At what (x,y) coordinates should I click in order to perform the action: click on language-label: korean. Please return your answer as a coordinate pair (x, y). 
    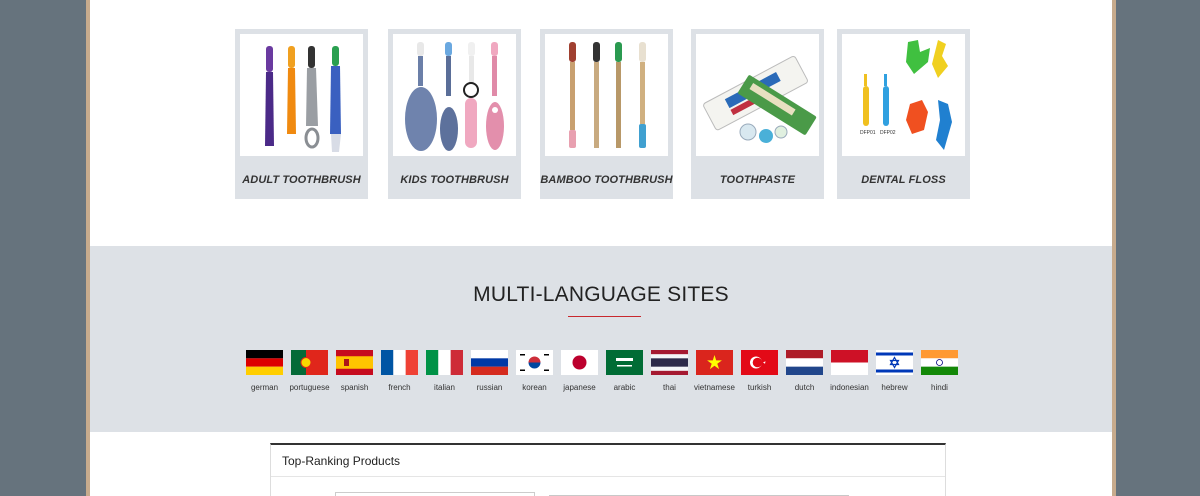
    Looking at the image, I should click on (534, 387).